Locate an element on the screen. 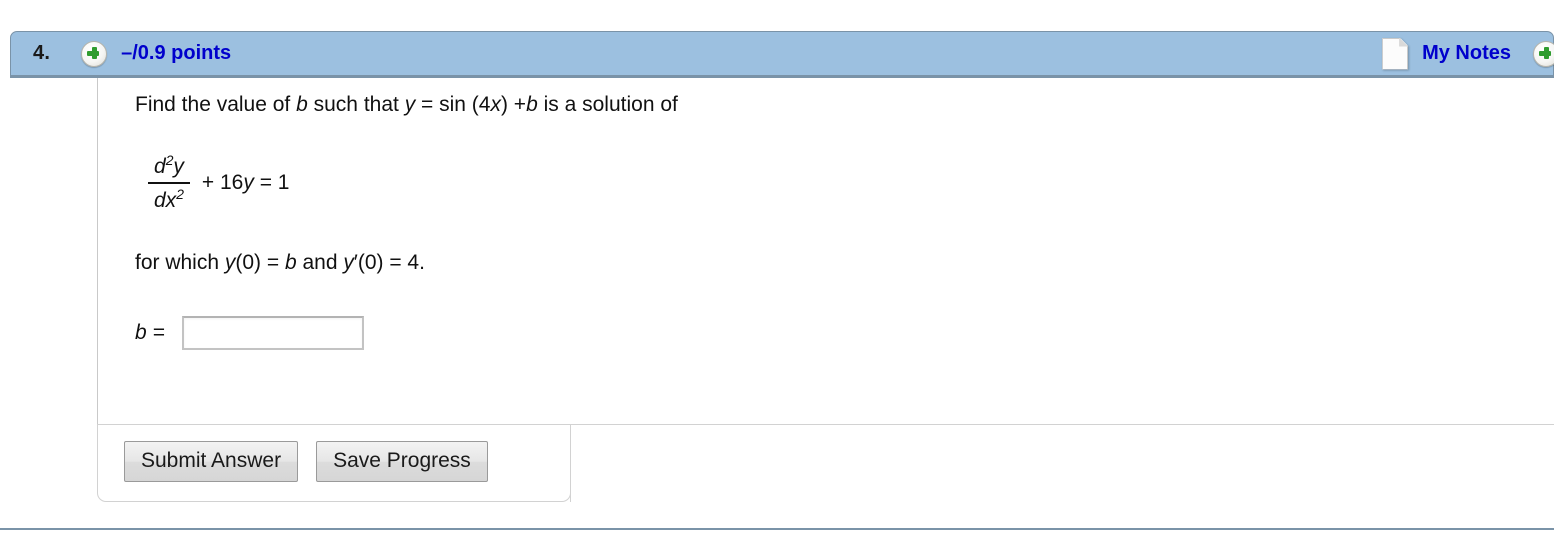  equation-remainder: + 16y = 1 is located at coordinates (246, 183).